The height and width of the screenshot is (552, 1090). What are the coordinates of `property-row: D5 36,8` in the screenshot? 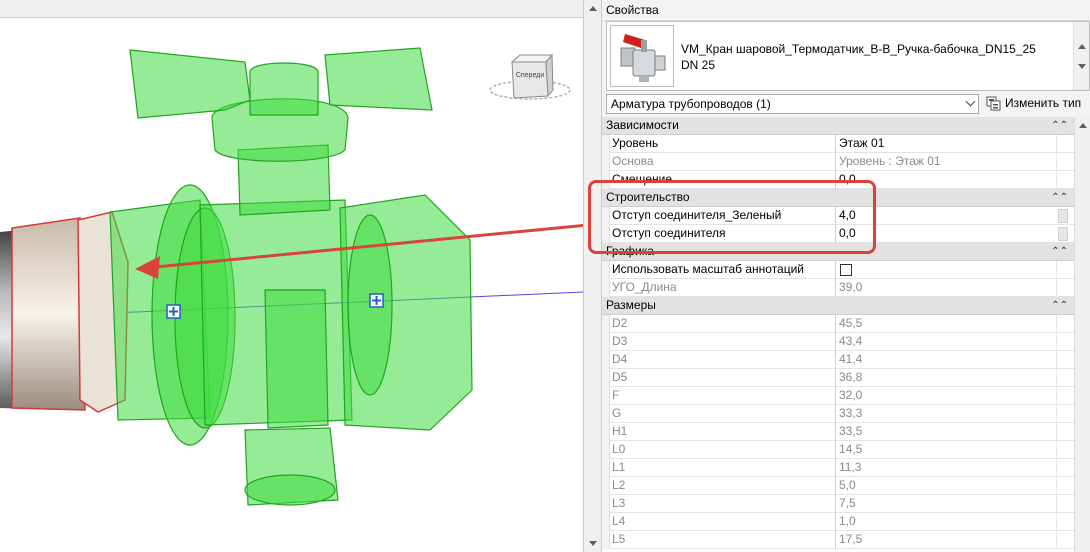 It's located at (838, 378).